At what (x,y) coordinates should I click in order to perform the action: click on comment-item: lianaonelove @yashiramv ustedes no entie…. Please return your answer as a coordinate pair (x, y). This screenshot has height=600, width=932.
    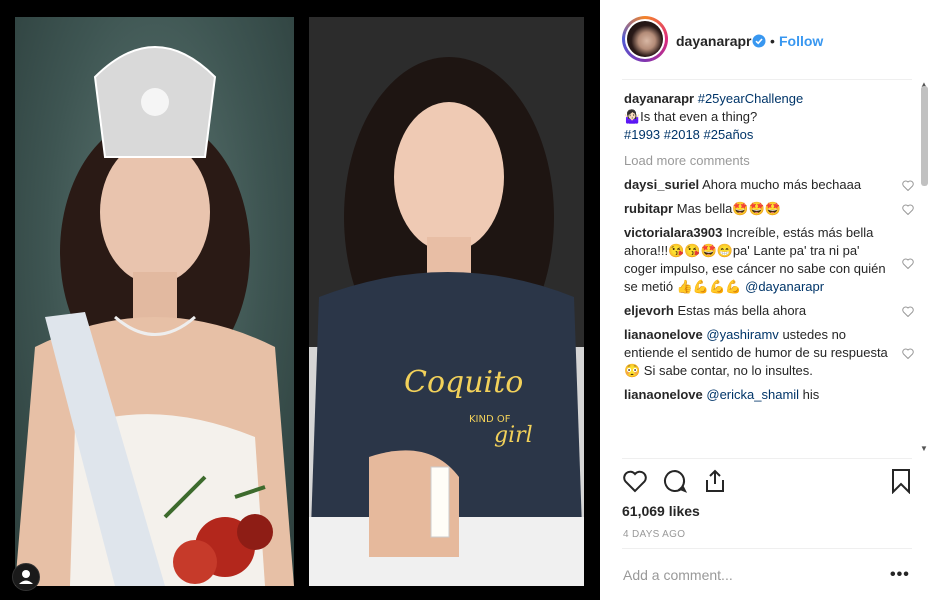
    Looking at the image, I should click on (771, 353).